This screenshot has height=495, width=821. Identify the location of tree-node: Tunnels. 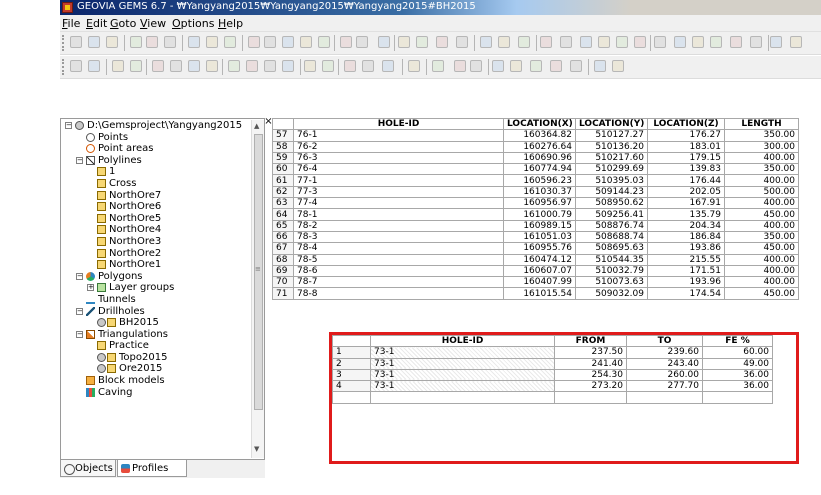
(156, 300).